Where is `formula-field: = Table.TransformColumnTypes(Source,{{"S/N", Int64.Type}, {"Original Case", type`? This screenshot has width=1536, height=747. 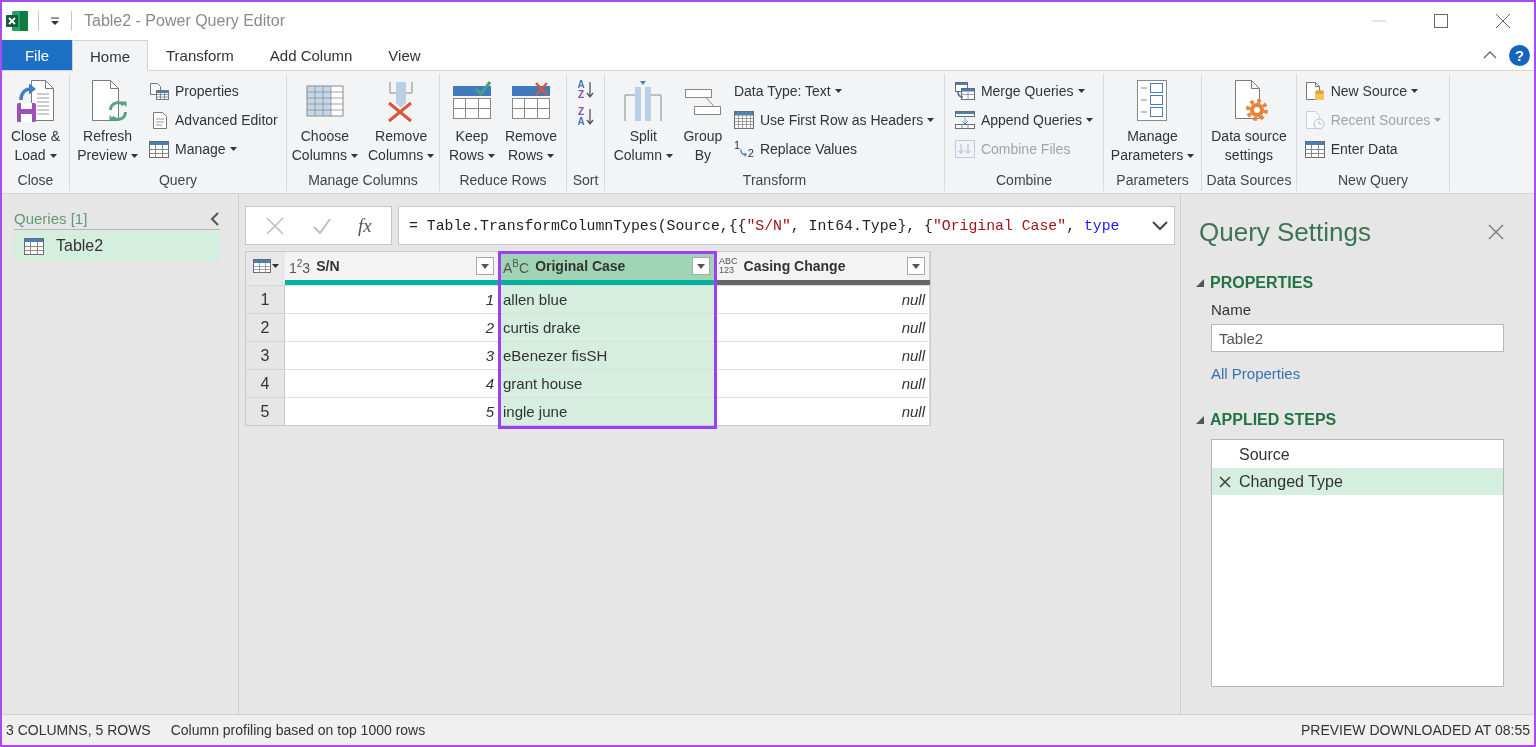
formula-field: = Table.TransformColumnTypes(Source,{{"S/N", Int64.Type}, {"Original Case", type is located at coordinates (786, 225).